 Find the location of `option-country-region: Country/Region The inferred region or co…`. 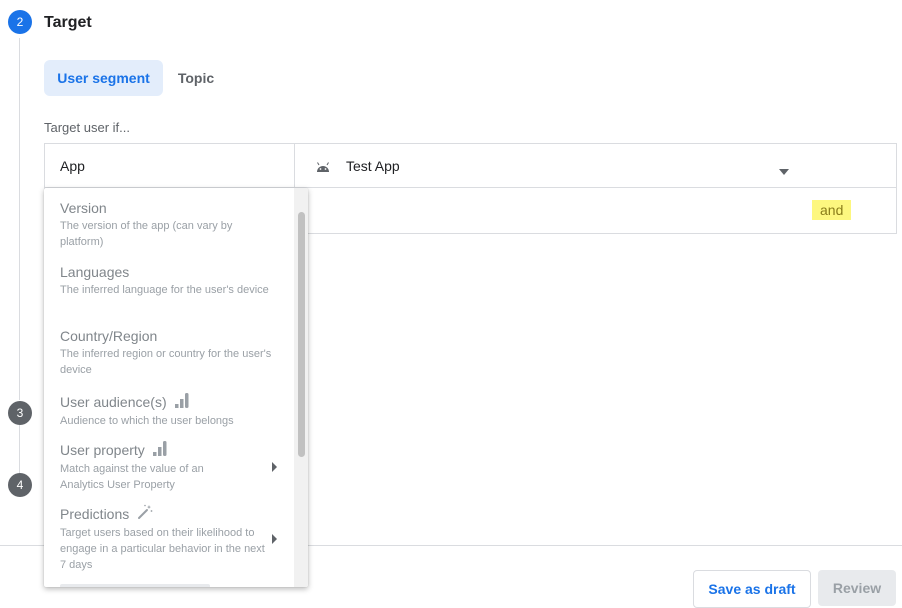

option-country-region: Country/Region The inferred region or co… is located at coordinates (167, 353).